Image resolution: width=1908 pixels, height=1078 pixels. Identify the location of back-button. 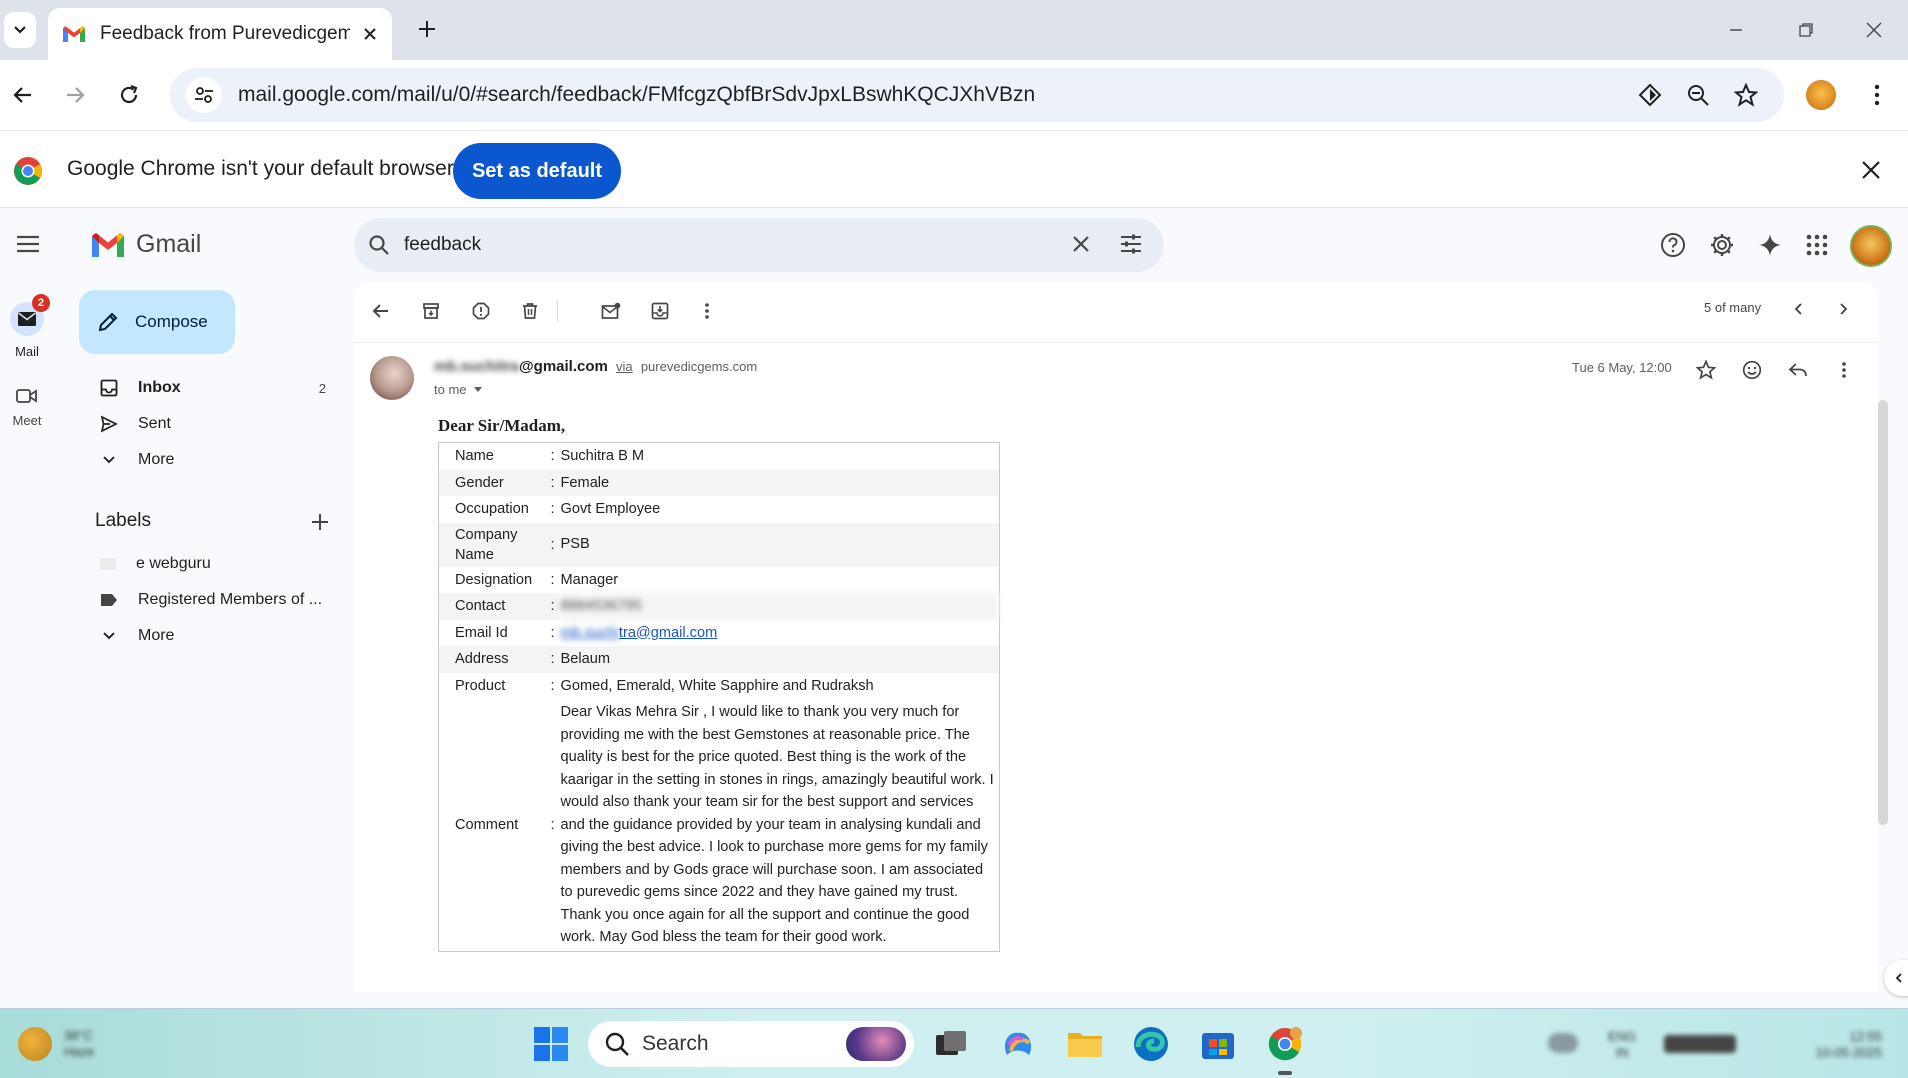
(23, 95).